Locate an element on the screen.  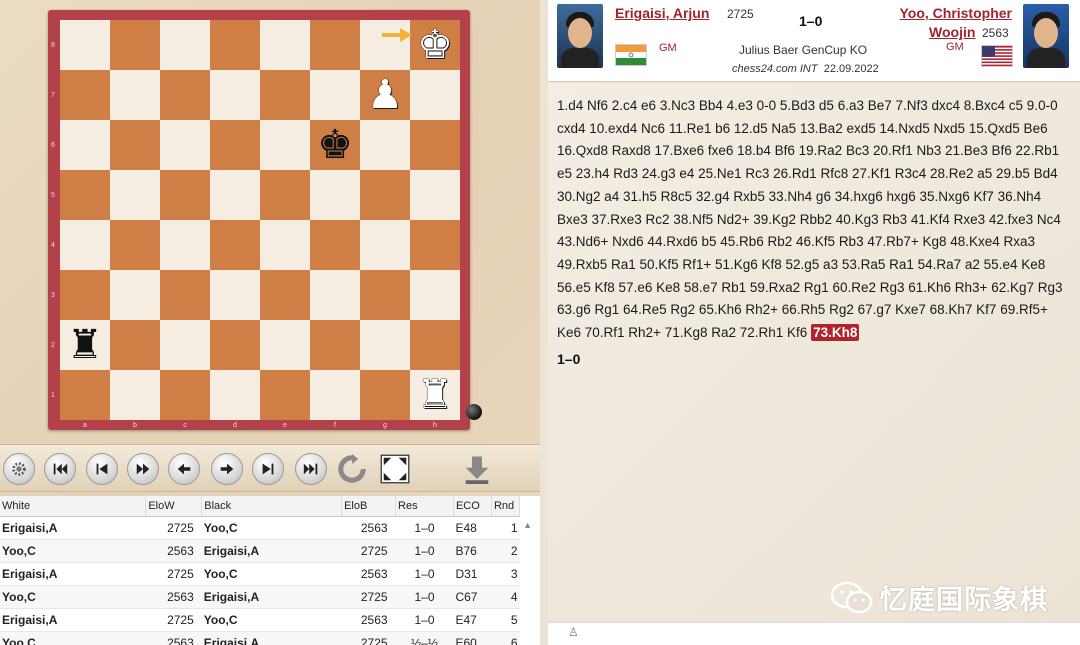
square-f6: ♚ is located at coordinates (335, 145).